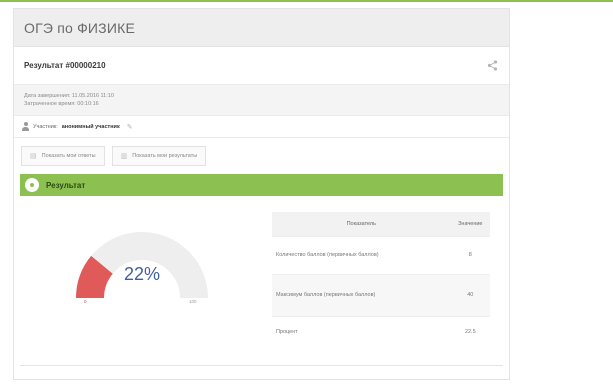 This screenshot has height=385, width=613. What do you see at coordinates (79, 27) in the screenshot?
I see `page-title: ОГЭ по ФИЗИКЕ` at bounding box center [79, 27].